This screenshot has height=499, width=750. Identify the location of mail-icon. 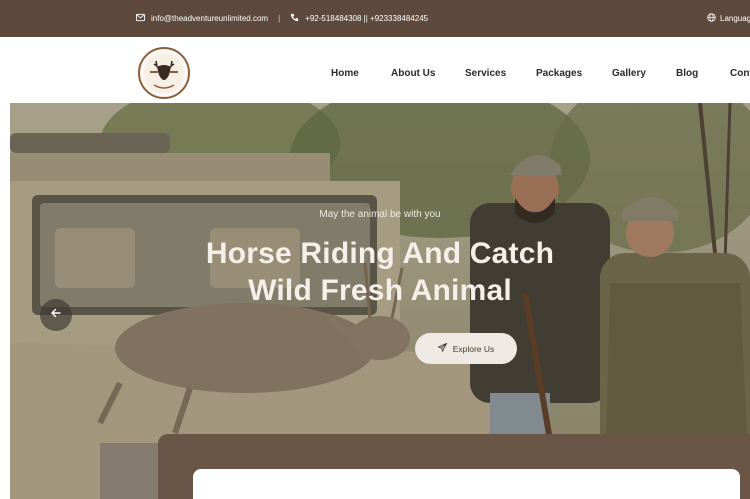
(140, 18).